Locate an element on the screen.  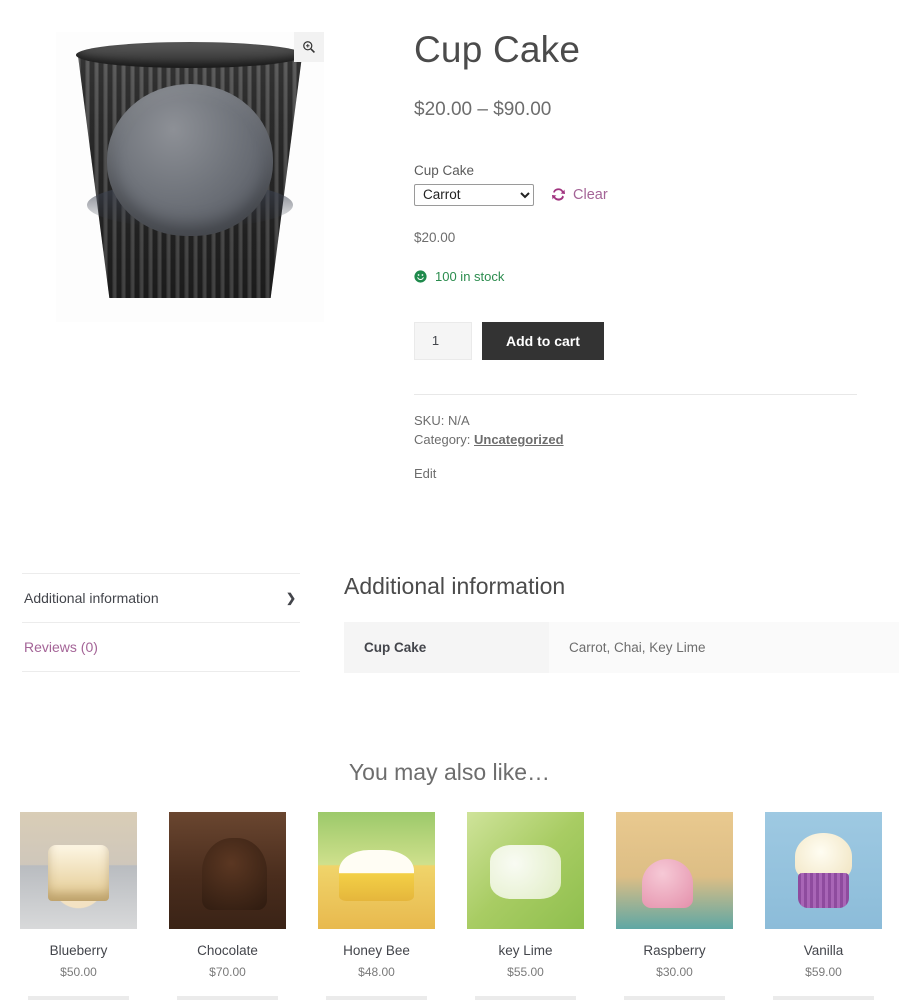
product-name: Honey Bee is located at coordinates (376, 951).